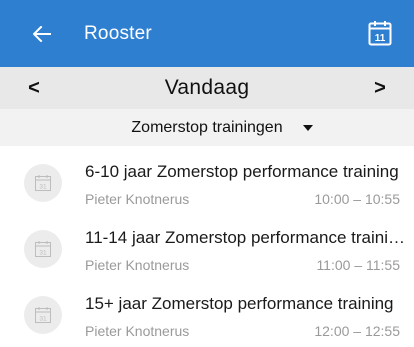 Image resolution: width=414 pixels, height=347 pixels. Describe the element at coordinates (357, 199) in the screenshot. I see `event-time: 10:00 – 10:55` at that location.